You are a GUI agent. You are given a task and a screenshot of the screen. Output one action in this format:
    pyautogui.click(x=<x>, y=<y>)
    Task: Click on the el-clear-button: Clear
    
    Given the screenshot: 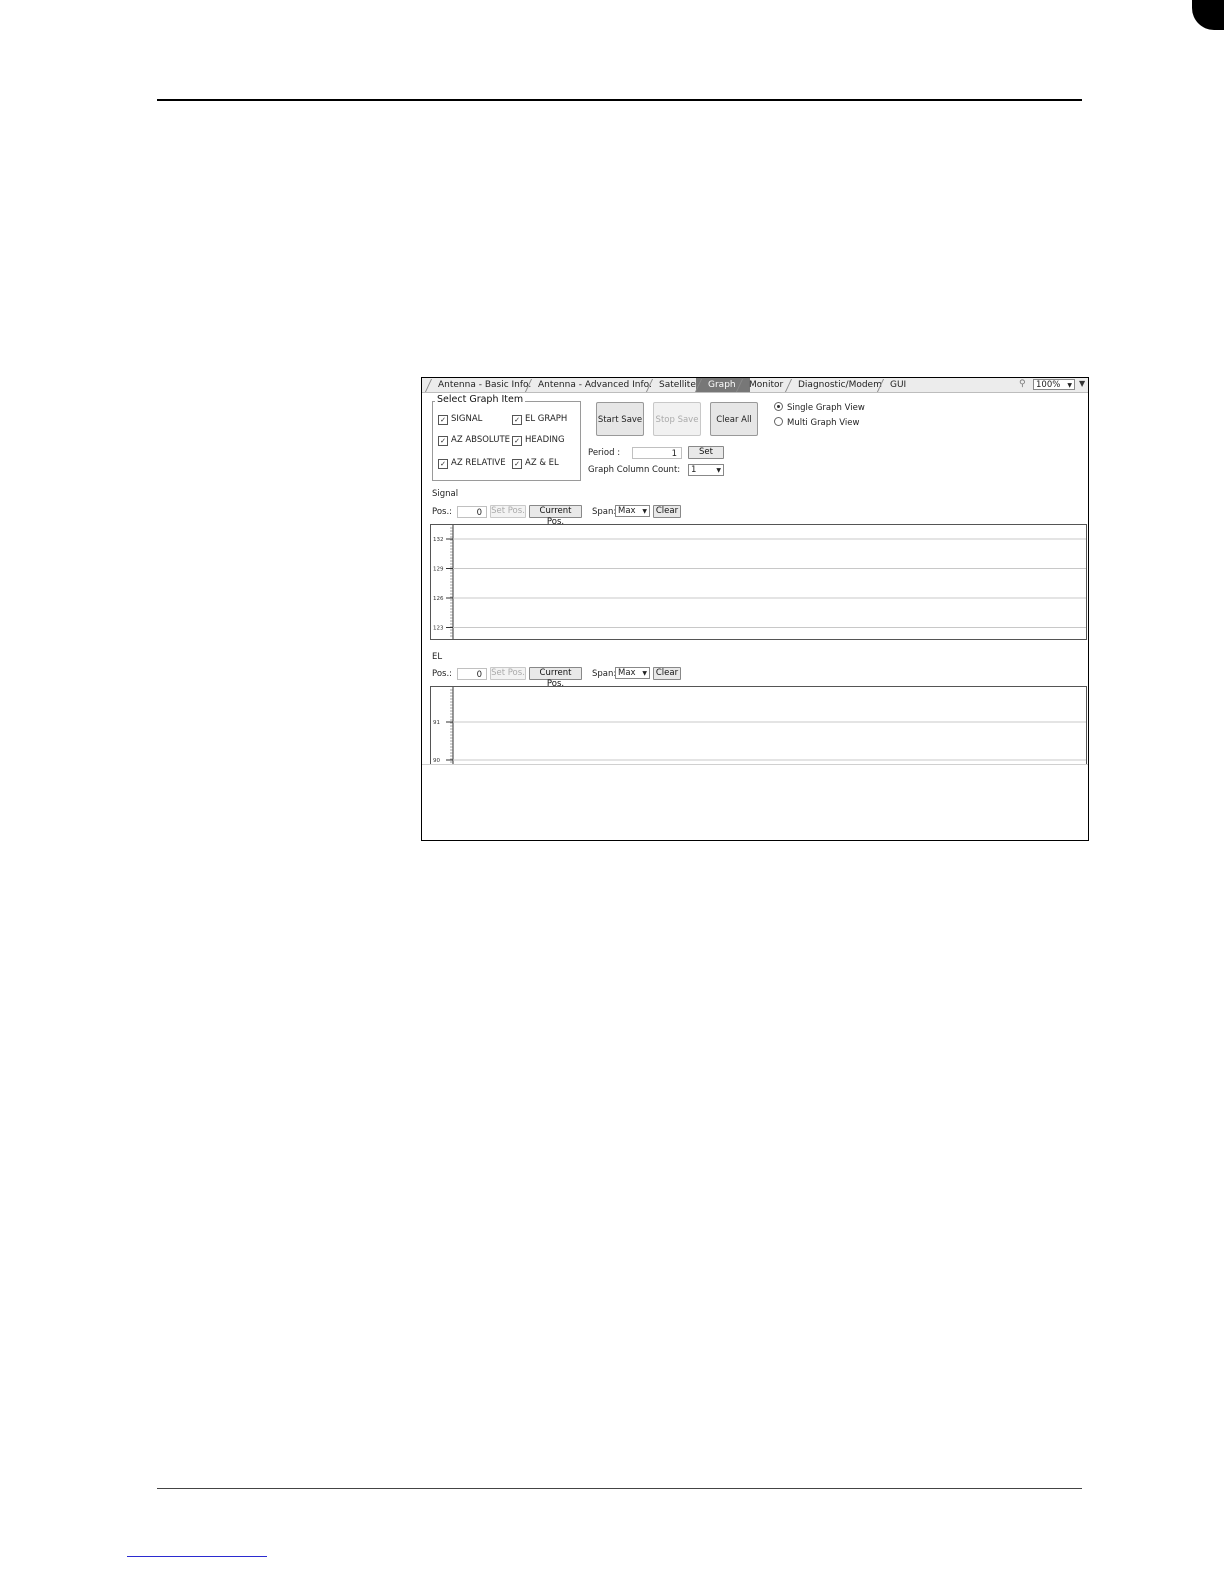 What is the action you would take?
    pyautogui.click(x=667, y=673)
    